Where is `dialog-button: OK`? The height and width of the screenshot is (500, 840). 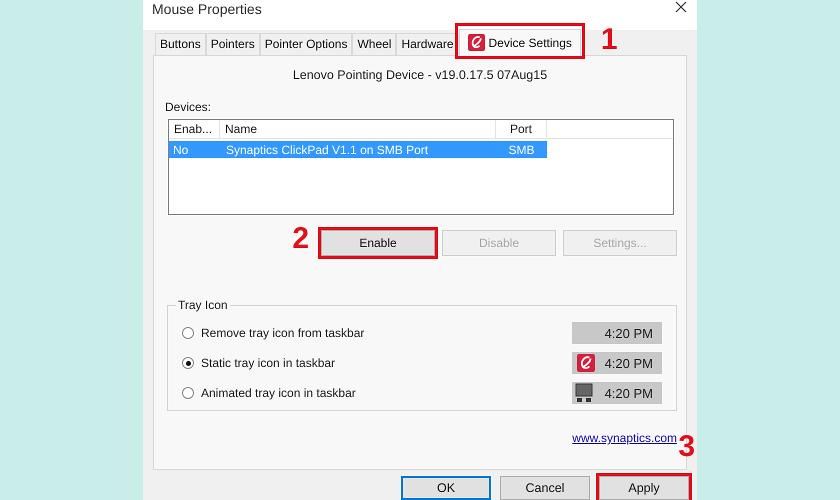
dialog-button: OK is located at coordinates (446, 488).